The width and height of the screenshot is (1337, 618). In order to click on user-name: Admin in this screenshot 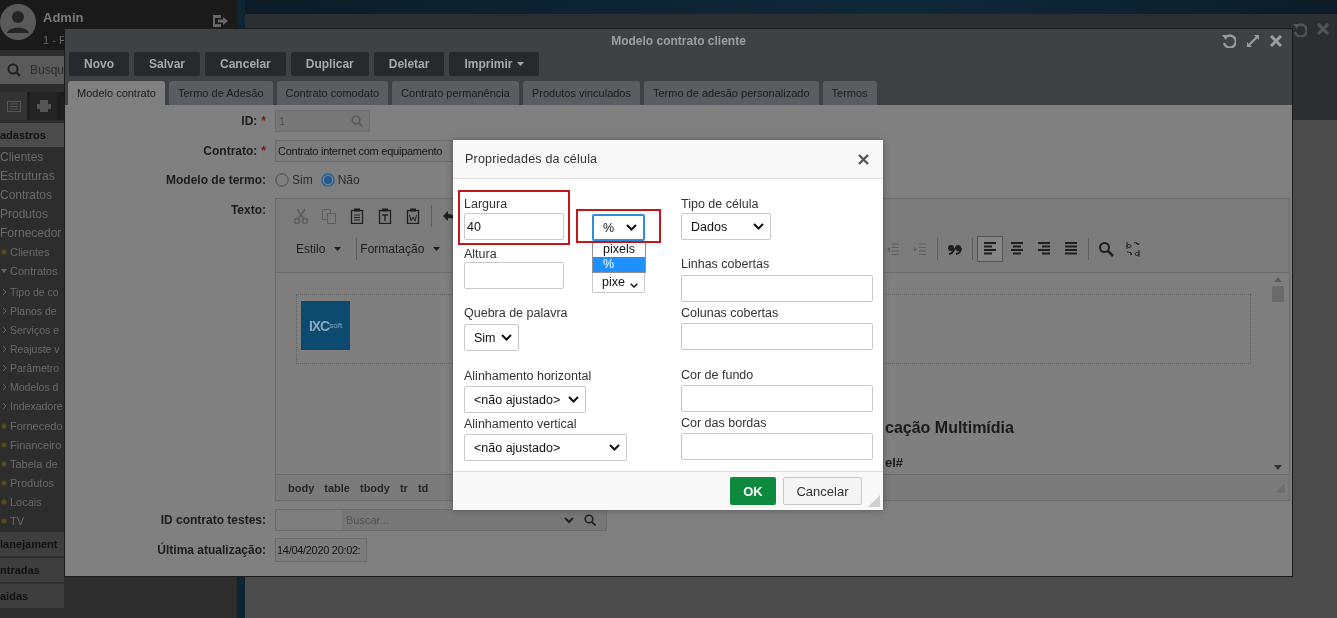, I will do `click(64, 17)`.